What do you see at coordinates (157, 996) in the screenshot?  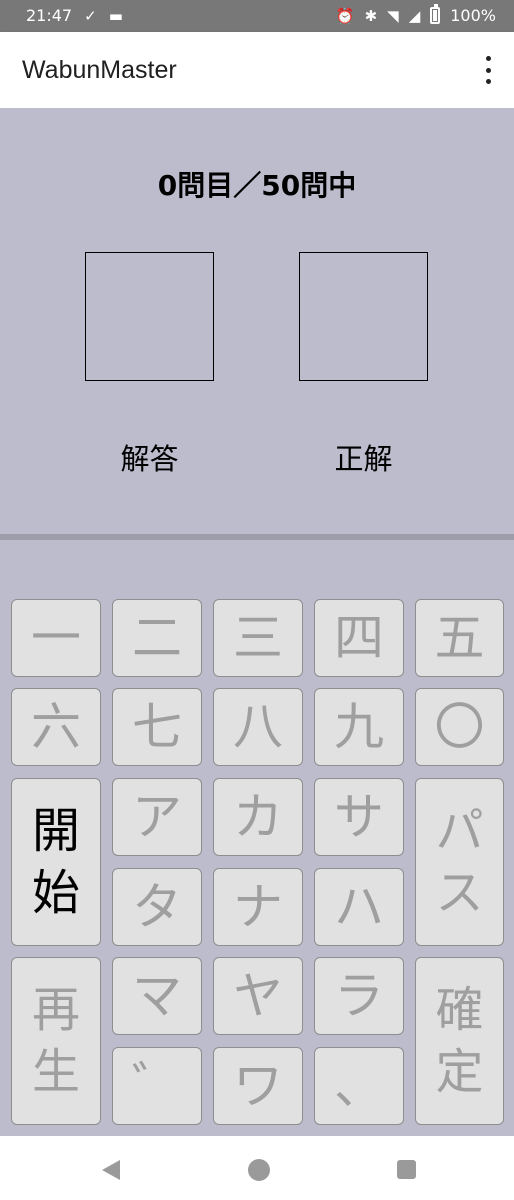 I see `key-ma: マ` at bounding box center [157, 996].